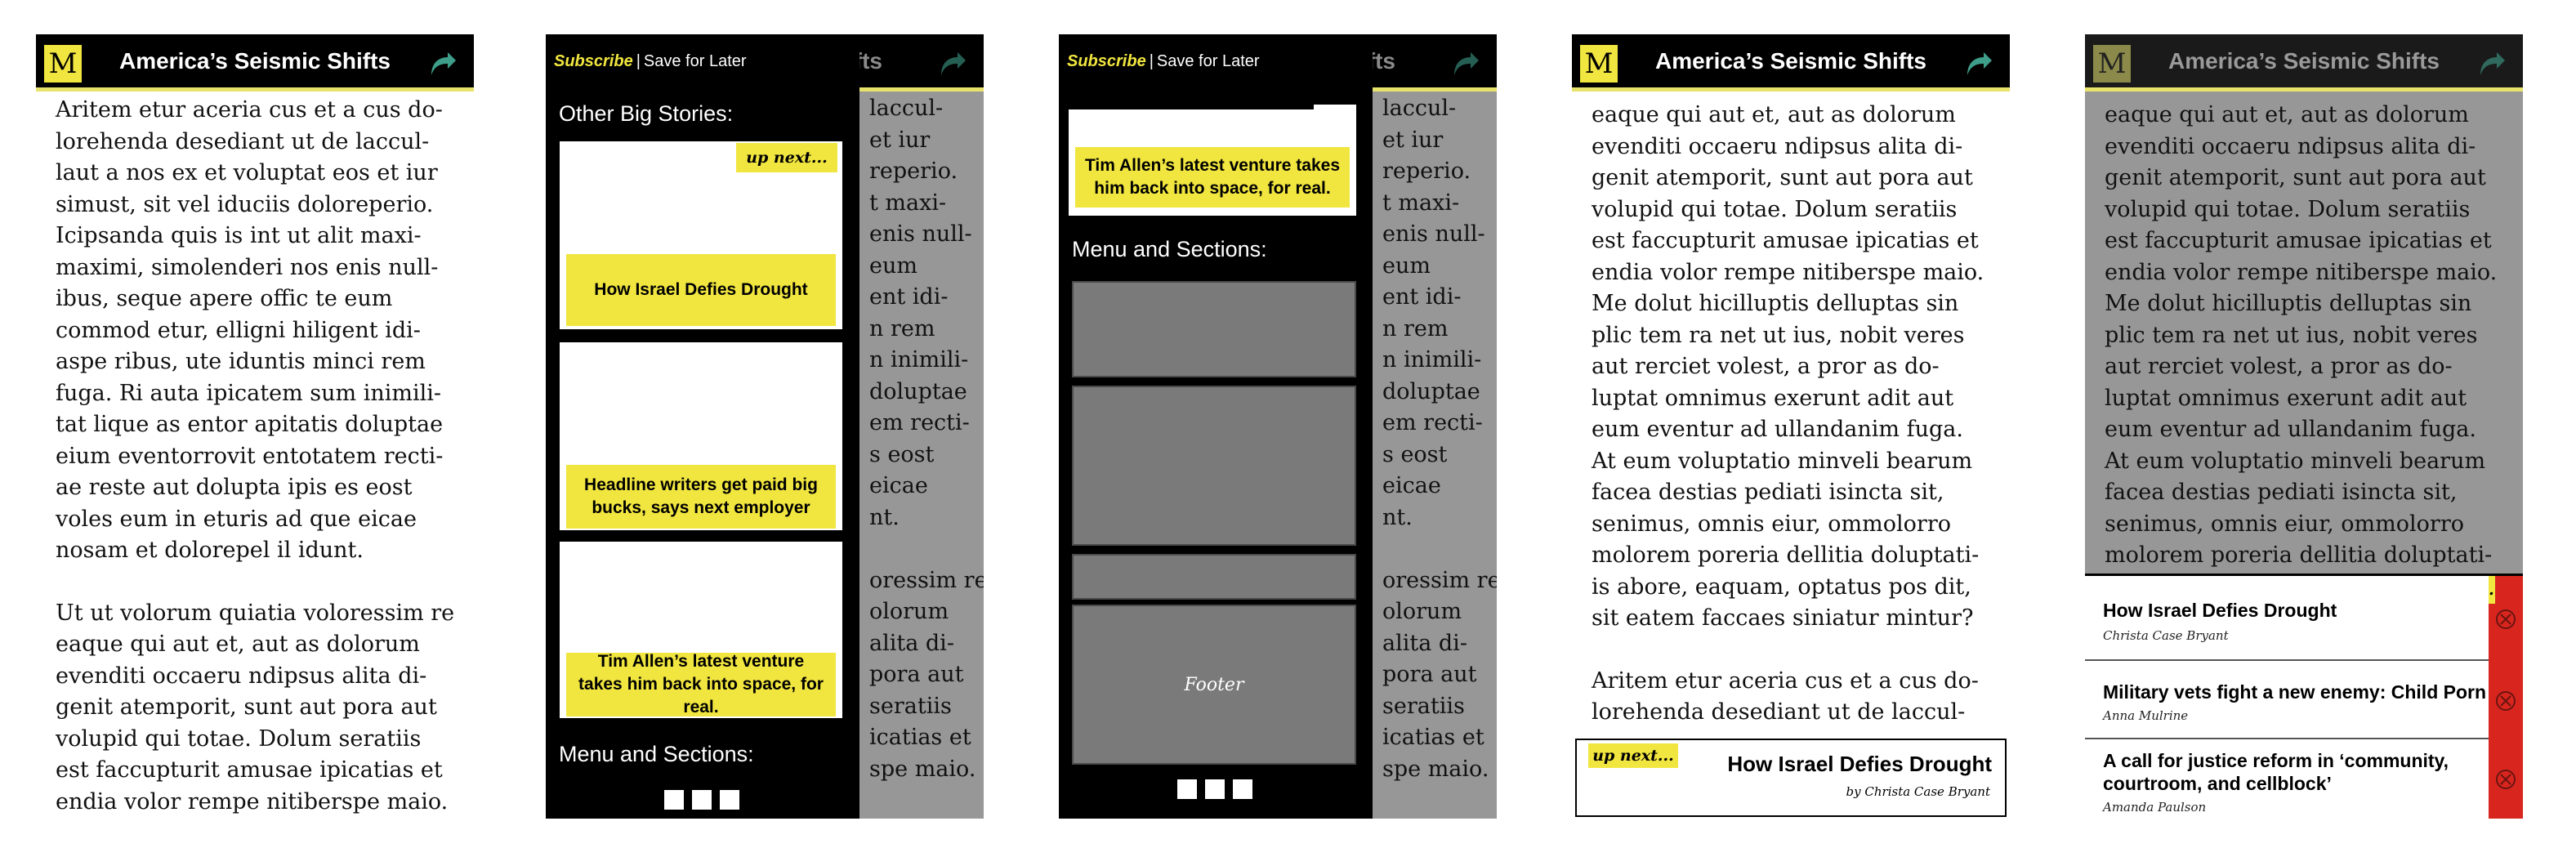 Image resolution: width=2576 pixels, height=857 pixels. What do you see at coordinates (701, 235) in the screenshot?
I see `story-card: up next... How Israel Defies Drought` at bounding box center [701, 235].